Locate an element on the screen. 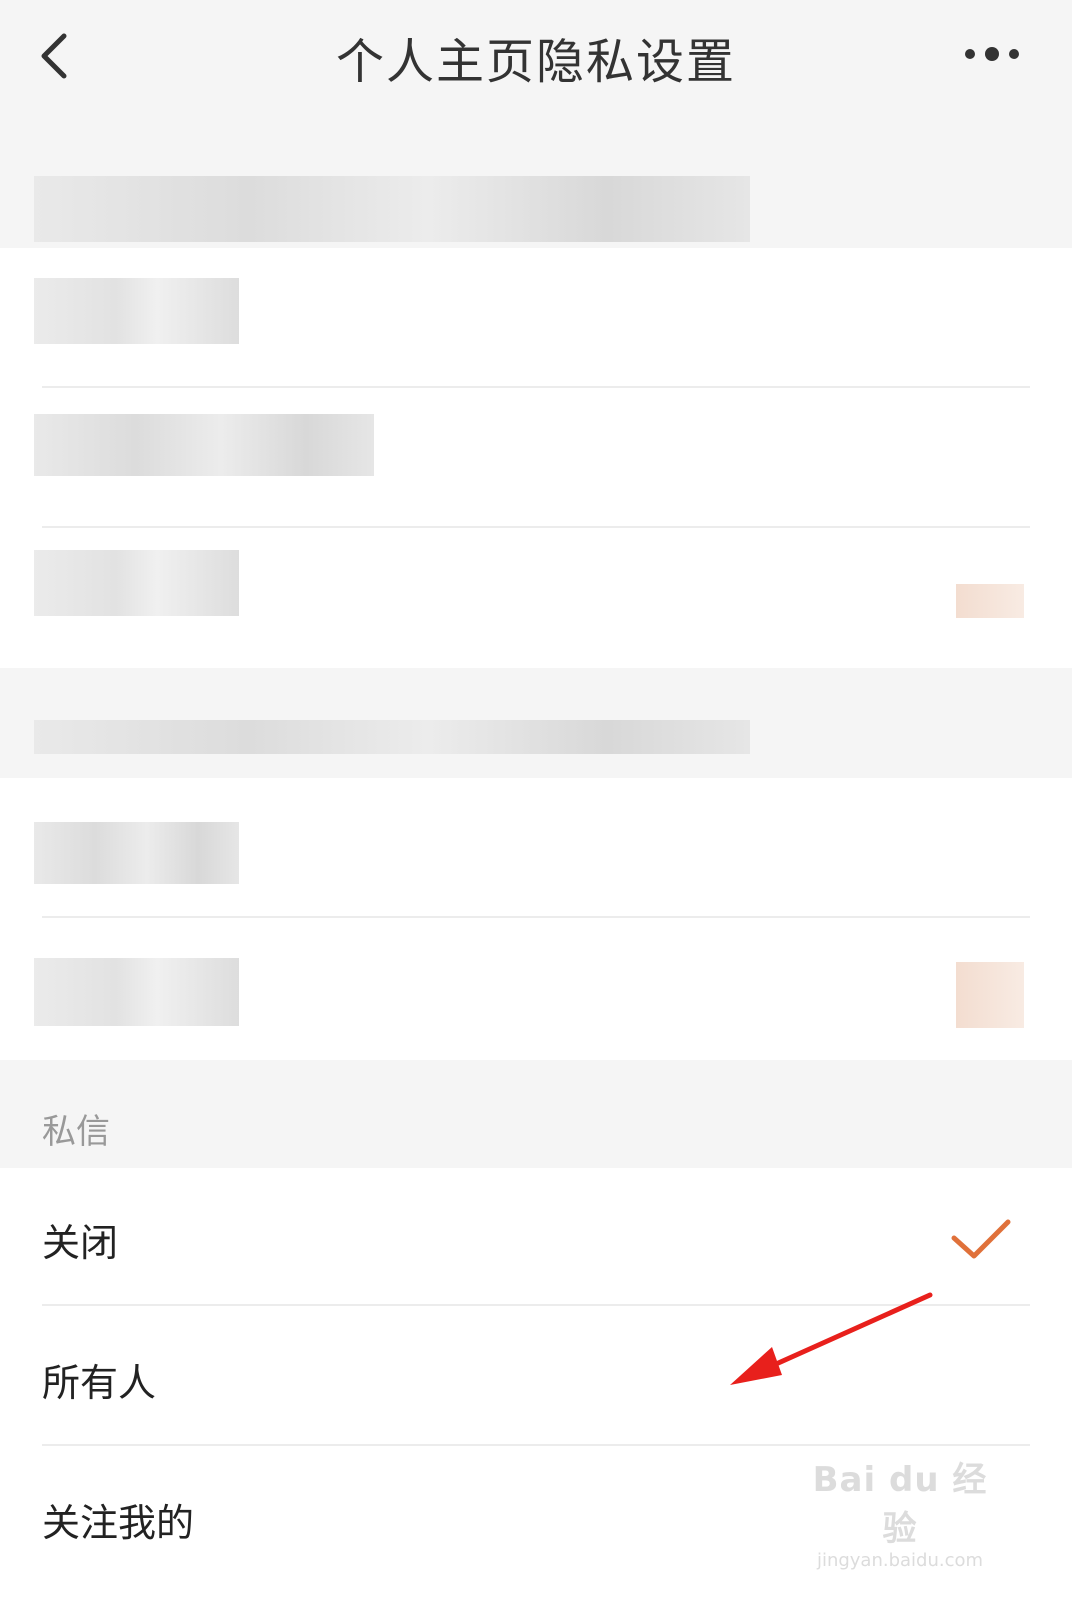 The image size is (1072, 1600). checkmark-icon is located at coordinates (981, 1239).